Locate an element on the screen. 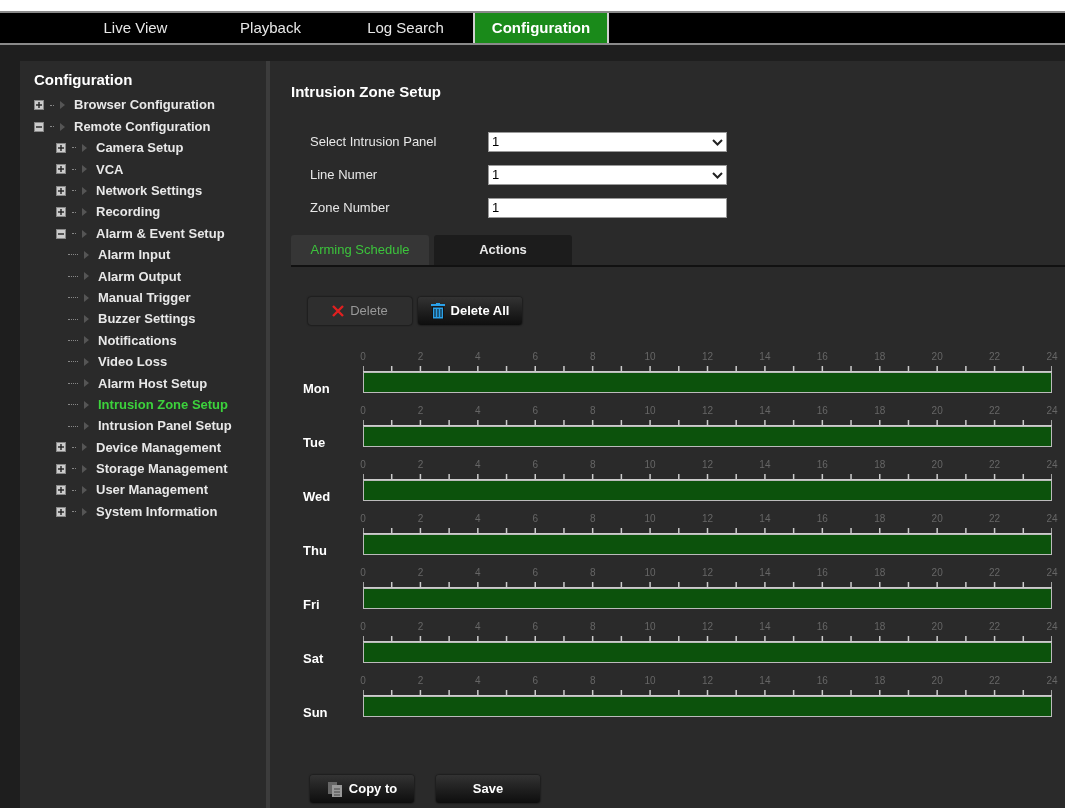 The height and width of the screenshot is (810, 1065). copy-button: Copy to is located at coordinates (362, 789).